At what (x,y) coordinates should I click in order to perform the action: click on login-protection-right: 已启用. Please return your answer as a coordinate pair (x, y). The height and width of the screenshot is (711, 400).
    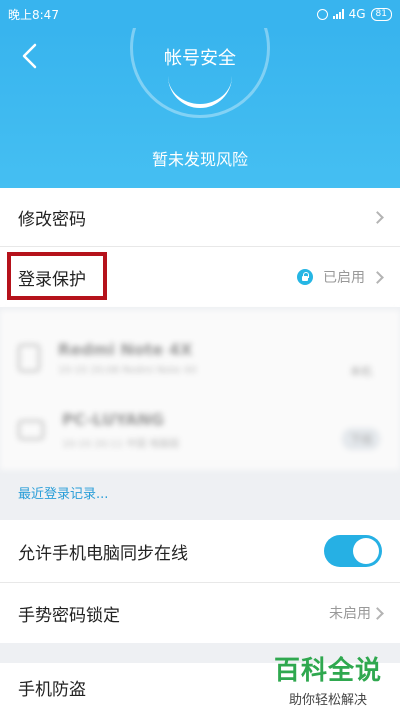
    Looking at the image, I should click on (340, 277).